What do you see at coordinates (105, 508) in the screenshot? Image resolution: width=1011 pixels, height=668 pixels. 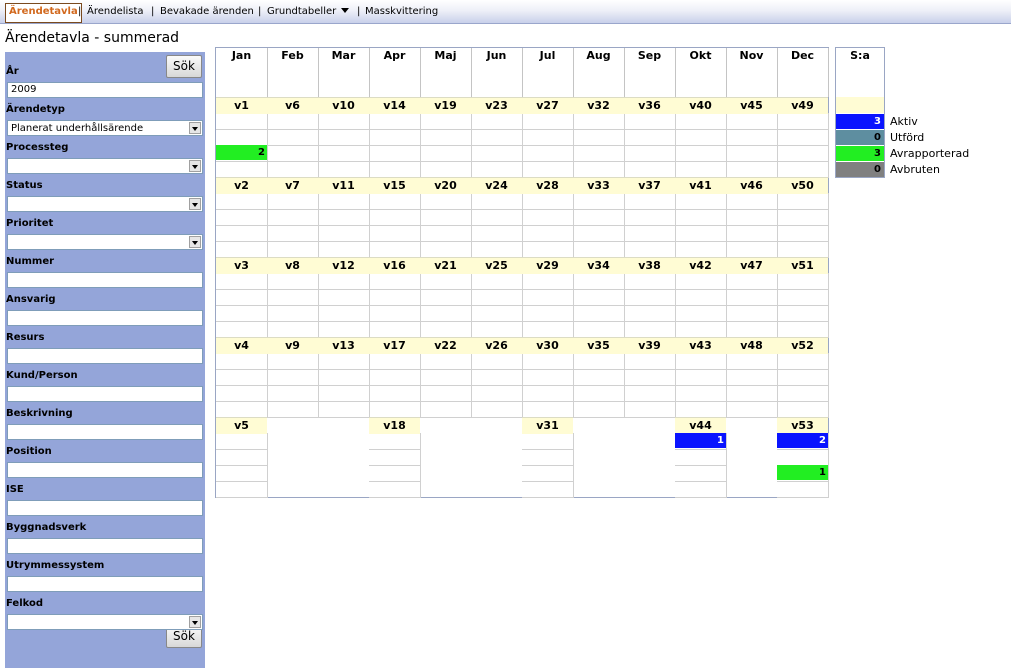 I see `field-ise-input` at bounding box center [105, 508].